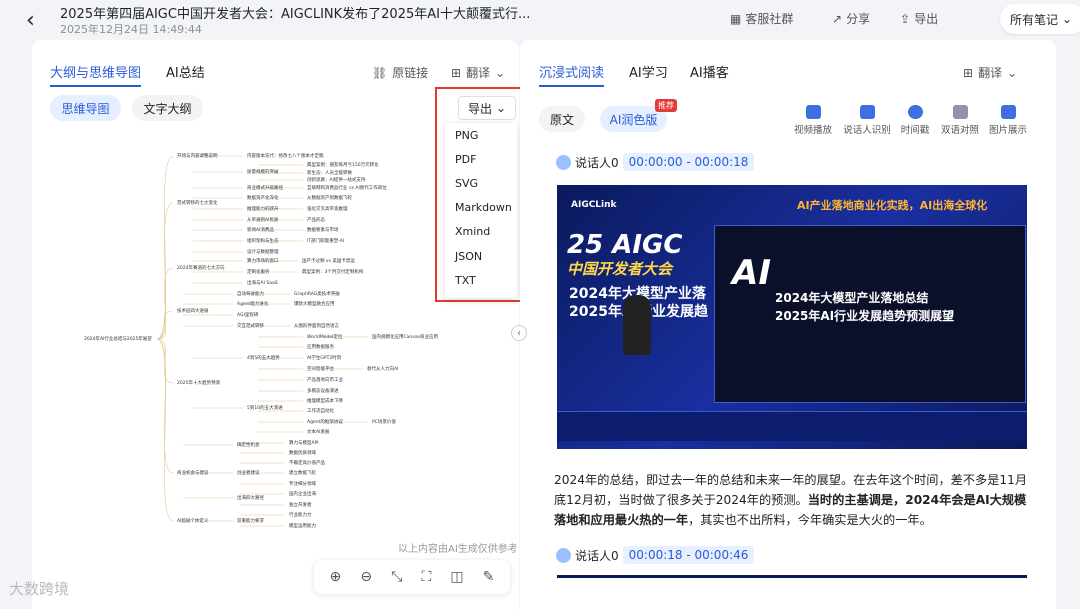  Describe the element at coordinates (285, 156) in the screenshot. I see `mindmap-node: 内容版本迭代：修改七八个版本才定稿` at that location.